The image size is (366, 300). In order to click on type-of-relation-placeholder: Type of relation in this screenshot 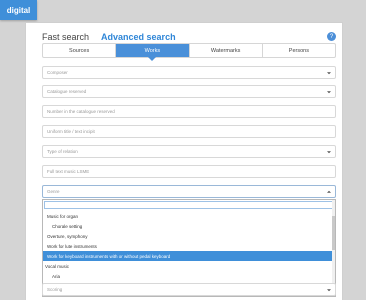, I will do `click(62, 151)`.